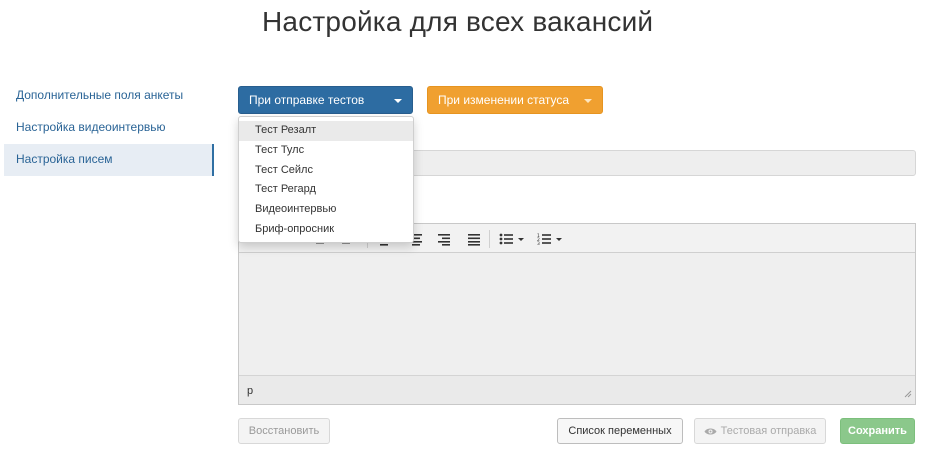  Describe the element at coordinates (326, 190) in the screenshot. I see `menu-item-test-regard: Тест Регард` at that location.